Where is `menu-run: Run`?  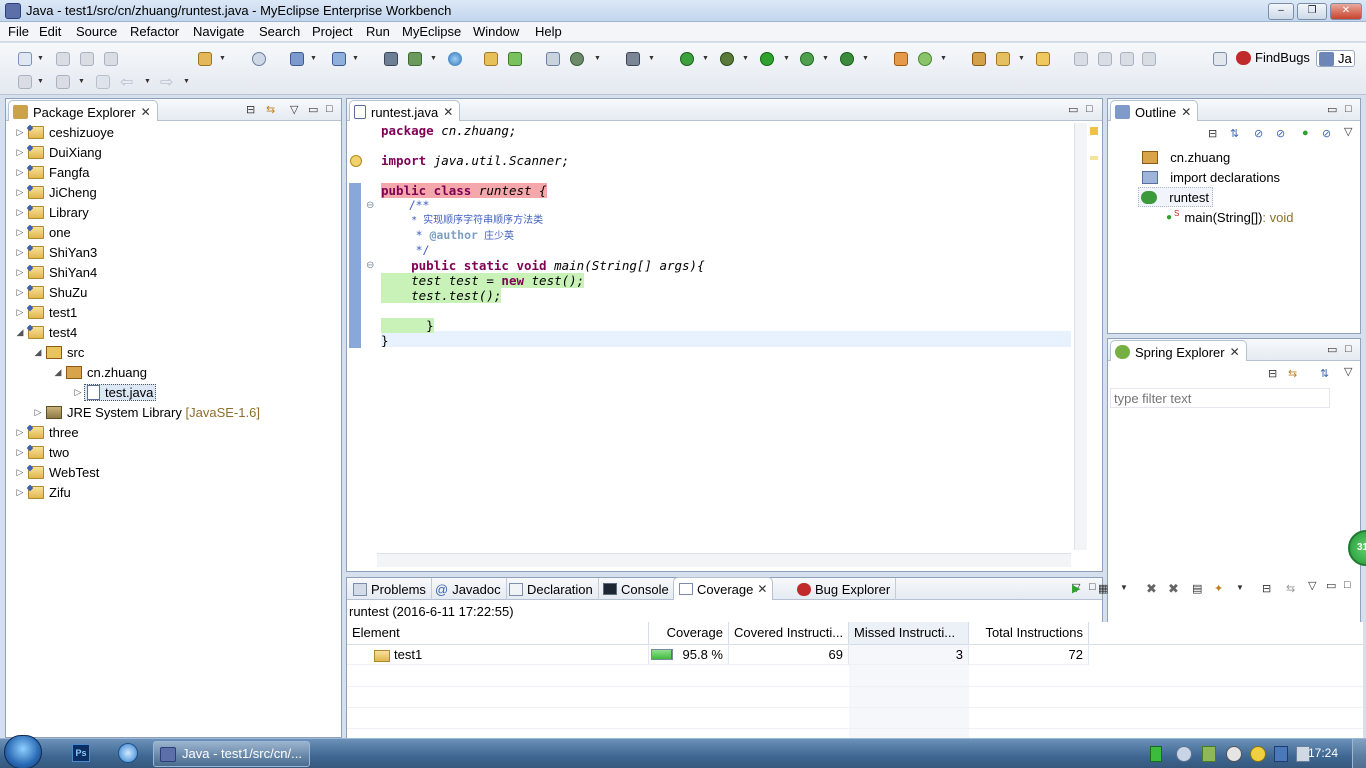 menu-run: Run is located at coordinates (378, 31).